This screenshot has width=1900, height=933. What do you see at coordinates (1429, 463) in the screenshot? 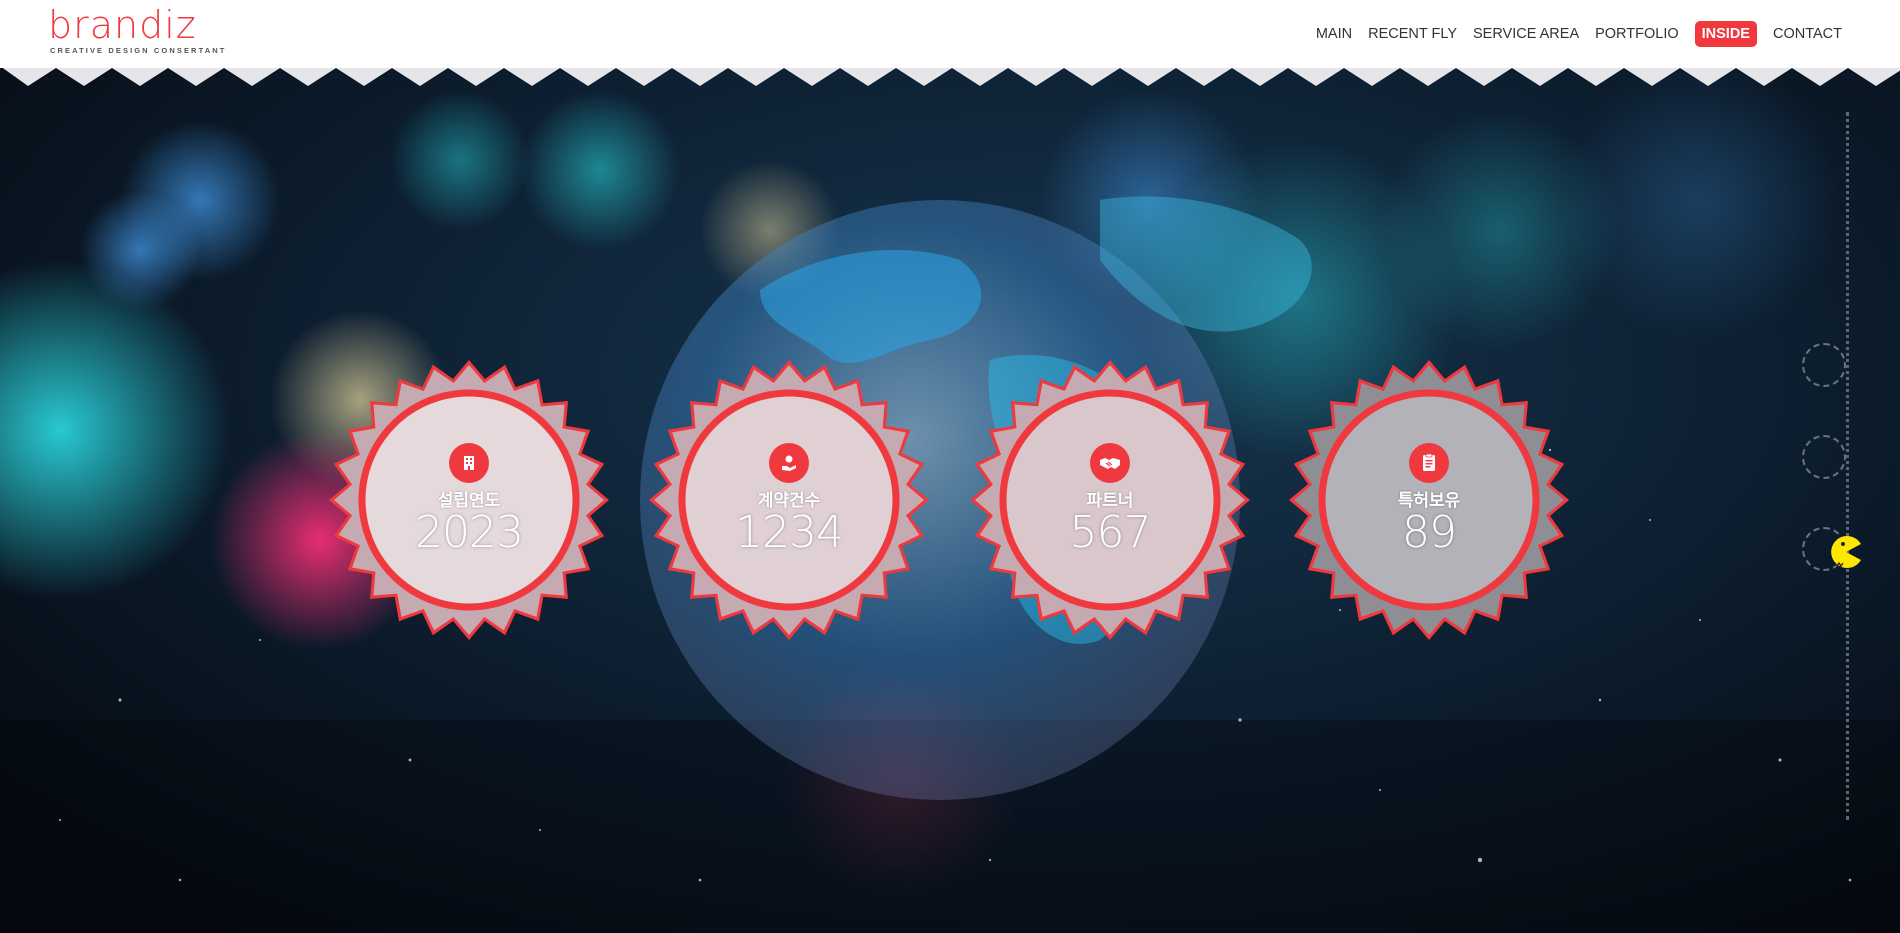
I see `document-icon` at bounding box center [1429, 463].